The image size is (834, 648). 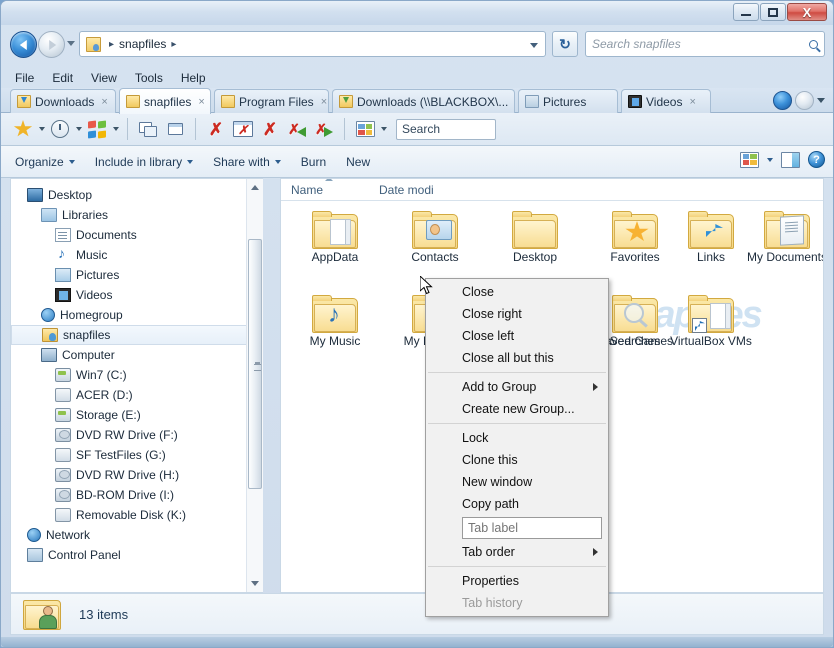 I want to click on file-item-desktop: Desktop, so click(x=535, y=237).